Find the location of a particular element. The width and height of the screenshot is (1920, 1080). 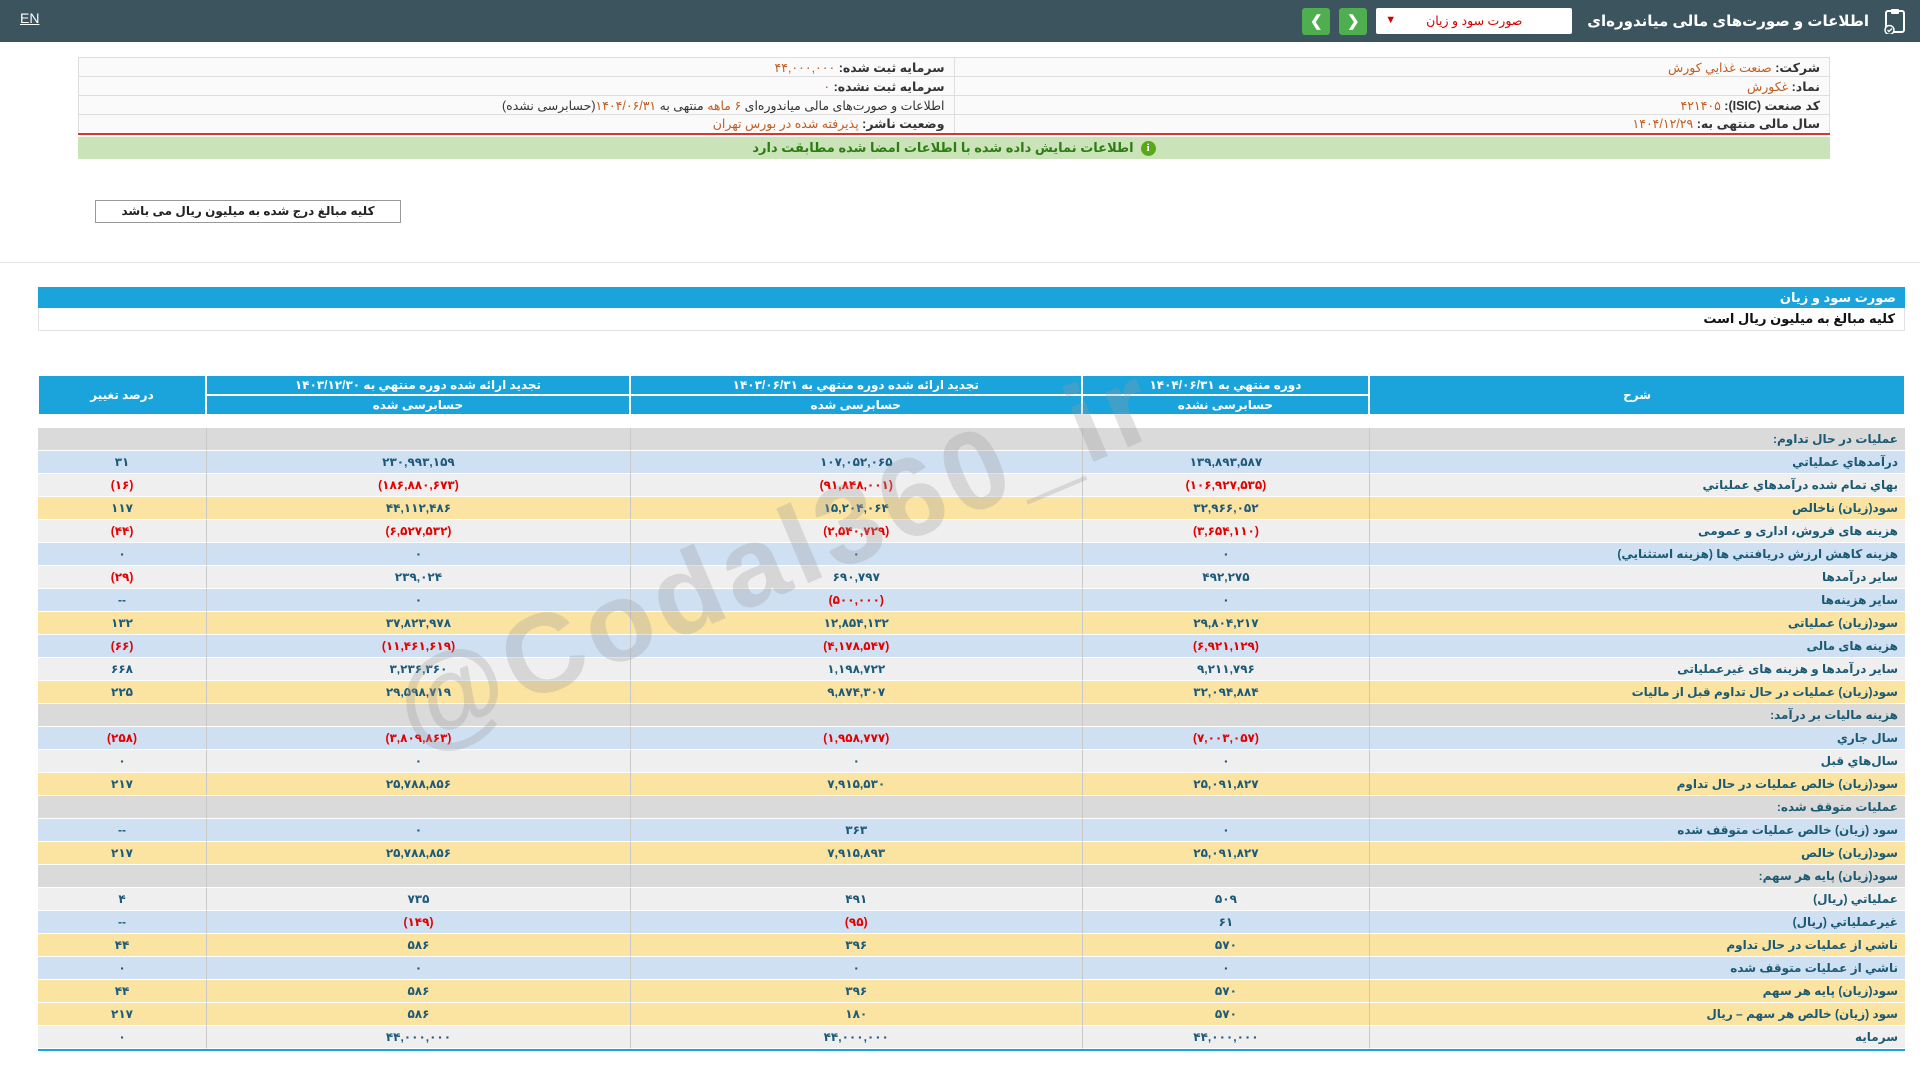

header-current-period: دوره منتهي به ۱۴۰۴/۰۶/۳۱ is located at coordinates (1225, 385).